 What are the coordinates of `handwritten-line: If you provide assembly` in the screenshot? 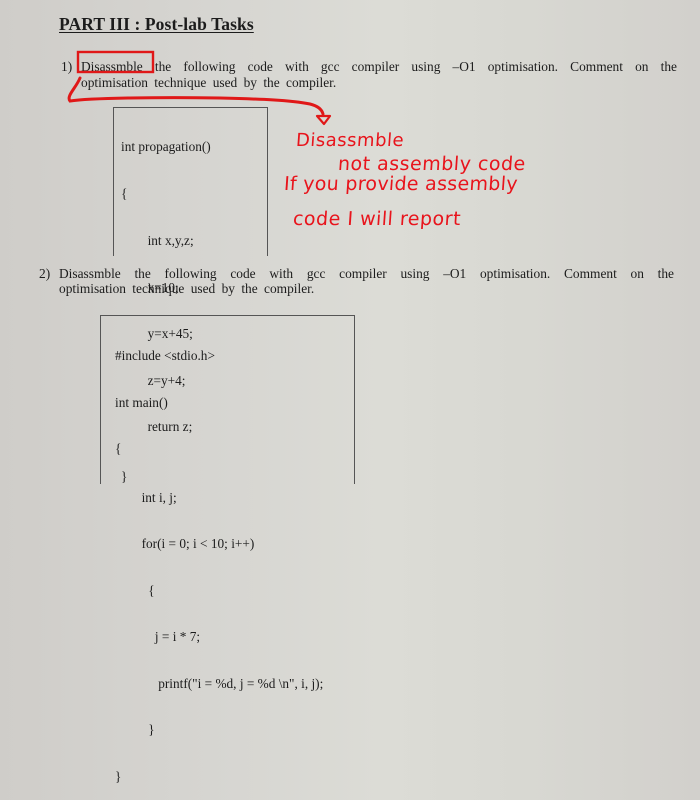 It's located at (401, 184).